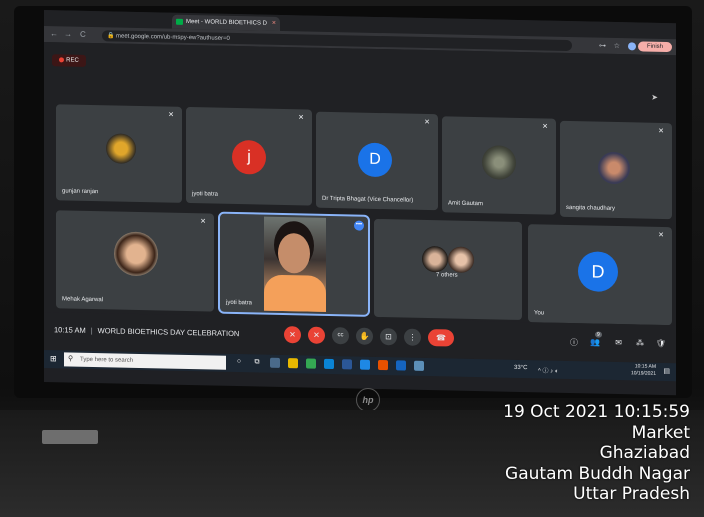 This screenshot has width=704, height=517. I want to click on participant-tile: ✕ sangita chaudhary, so click(616, 170).